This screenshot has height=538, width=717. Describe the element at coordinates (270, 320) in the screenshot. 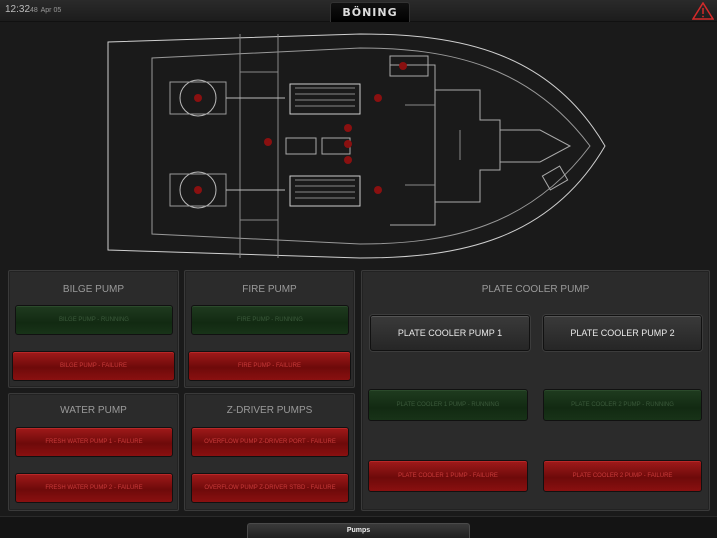

I see `fire-pump-running-indicator: FIRE PUMP - RUNNING` at that location.